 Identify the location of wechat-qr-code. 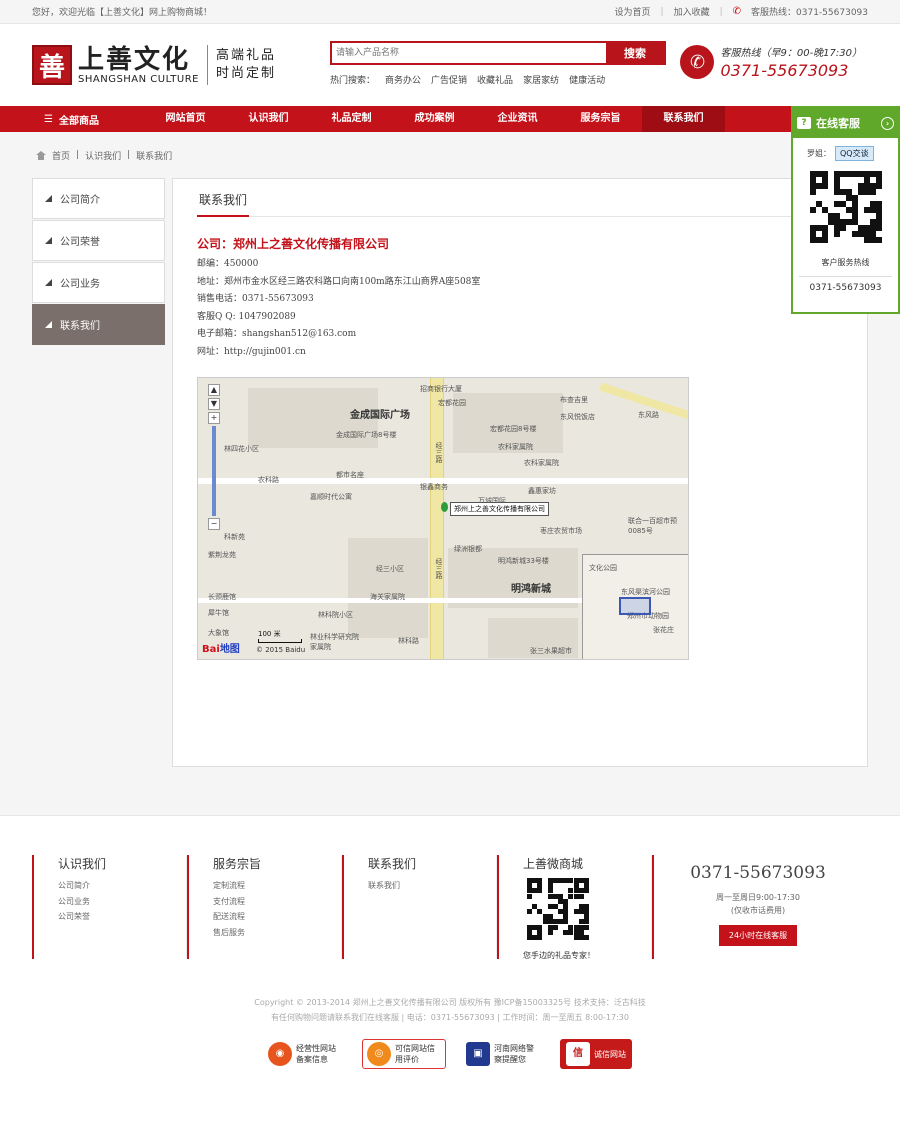
(558, 909).